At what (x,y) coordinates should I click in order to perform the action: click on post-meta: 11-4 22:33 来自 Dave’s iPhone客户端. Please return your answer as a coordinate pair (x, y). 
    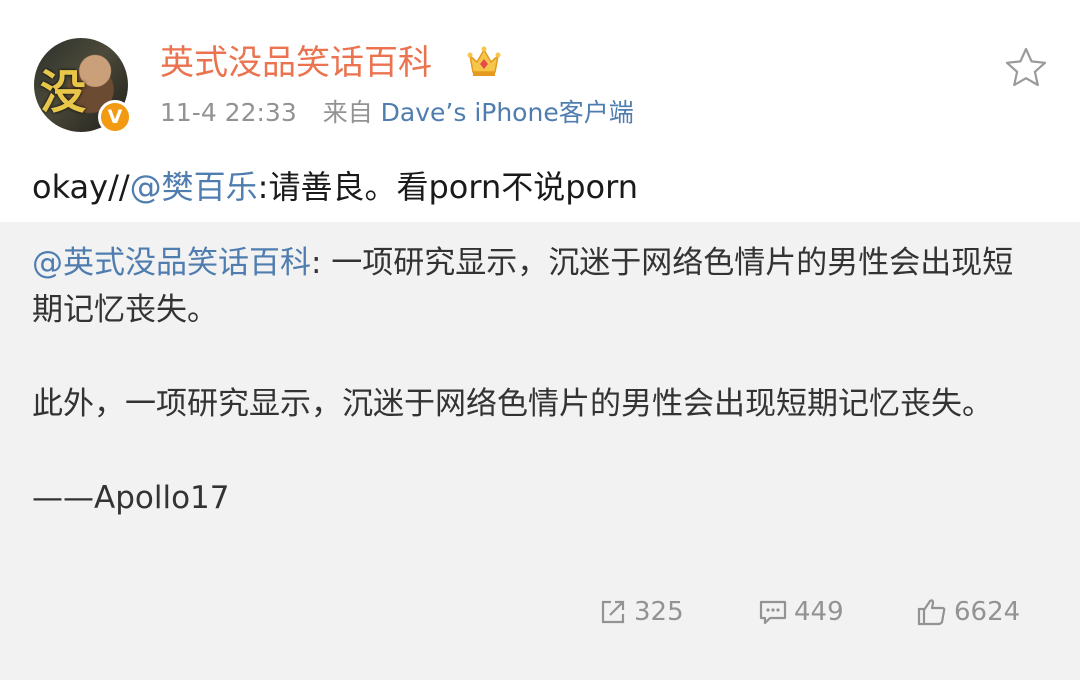
    Looking at the image, I should click on (397, 113).